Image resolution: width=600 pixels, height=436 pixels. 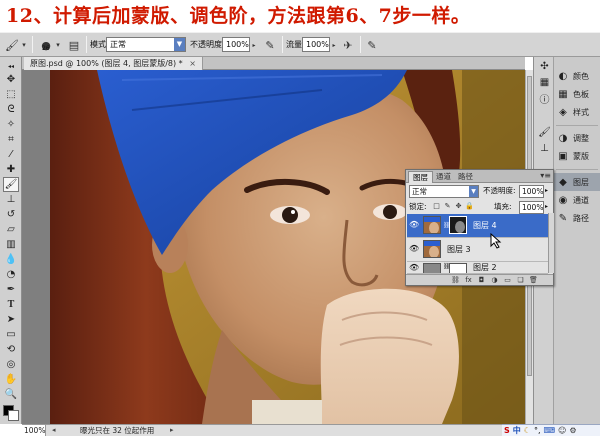 What do you see at coordinates (34, 430) in the screenshot?
I see `zoom-level-input: 100%` at bounding box center [34, 430].